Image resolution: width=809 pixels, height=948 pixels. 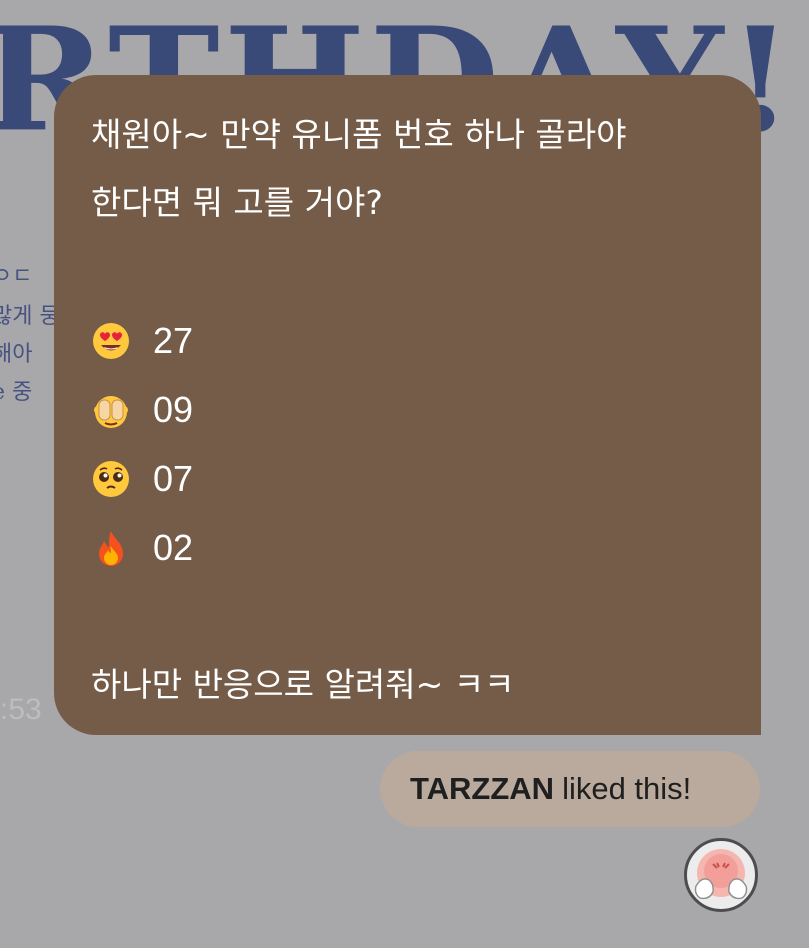 I want to click on heart-eyes-emoji-icon, so click(x=111, y=340).